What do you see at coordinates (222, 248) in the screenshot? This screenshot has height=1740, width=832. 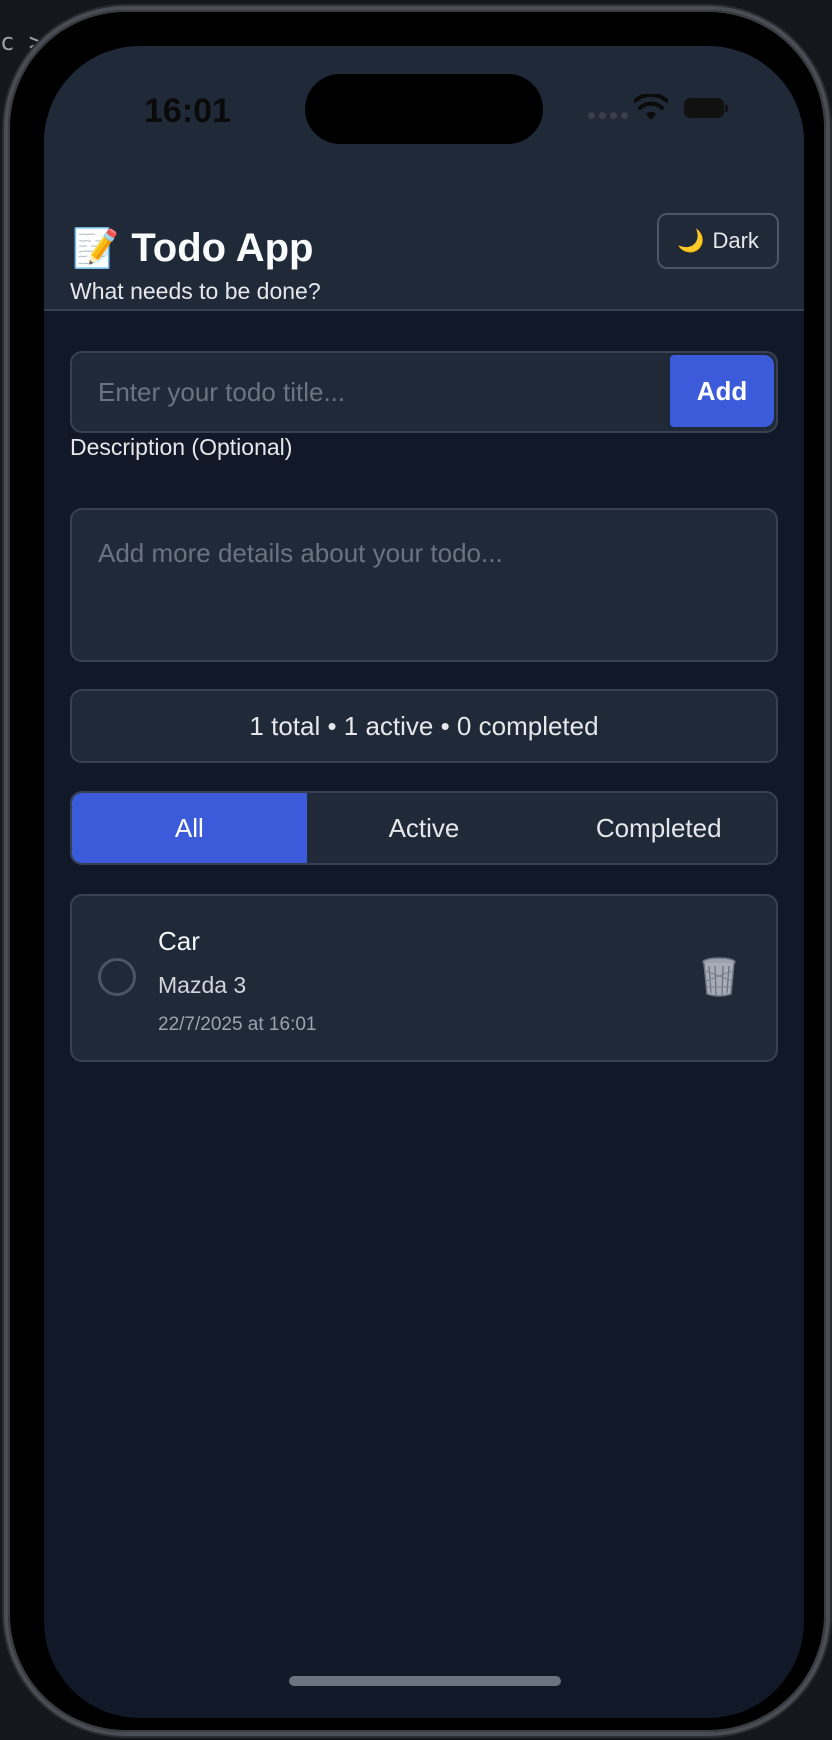 I see `page-title-text: Todo App` at bounding box center [222, 248].